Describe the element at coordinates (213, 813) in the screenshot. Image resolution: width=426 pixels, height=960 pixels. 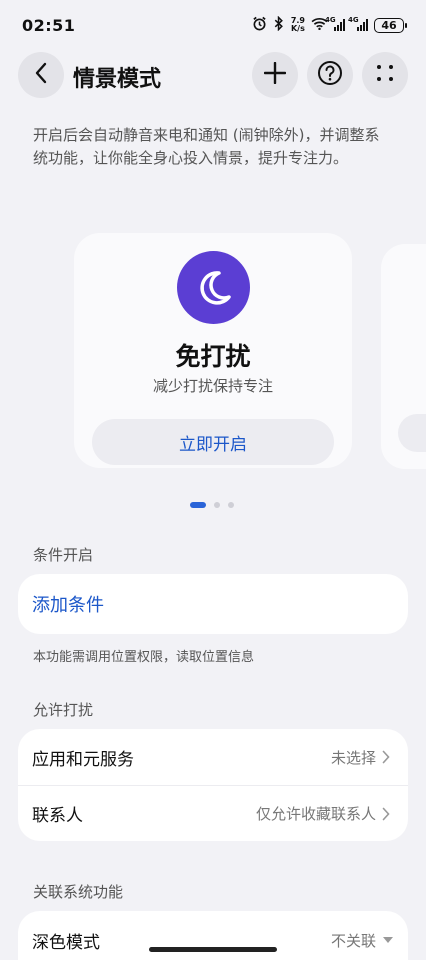
I see `list-item-contacts: 联系人 仅允许收藏联系人` at that location.